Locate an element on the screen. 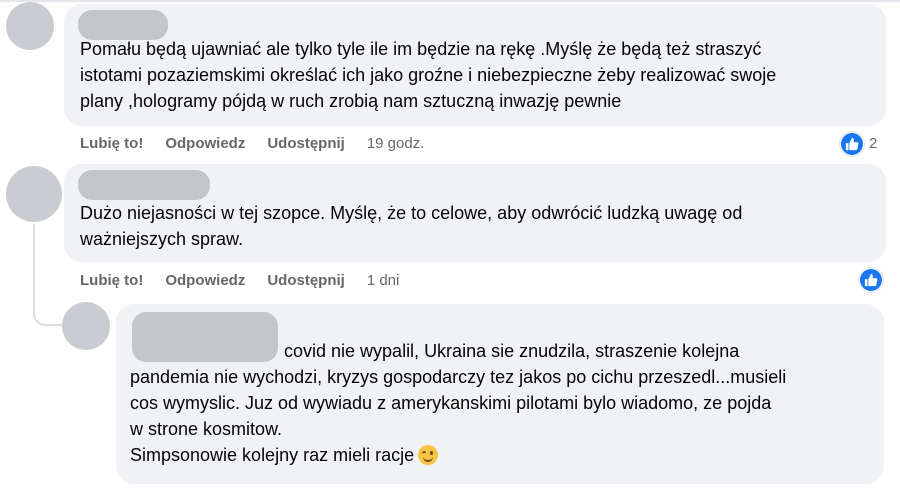 The image size is (900, 488). timestamp: 1 dni is located at coordinates (383, 280).